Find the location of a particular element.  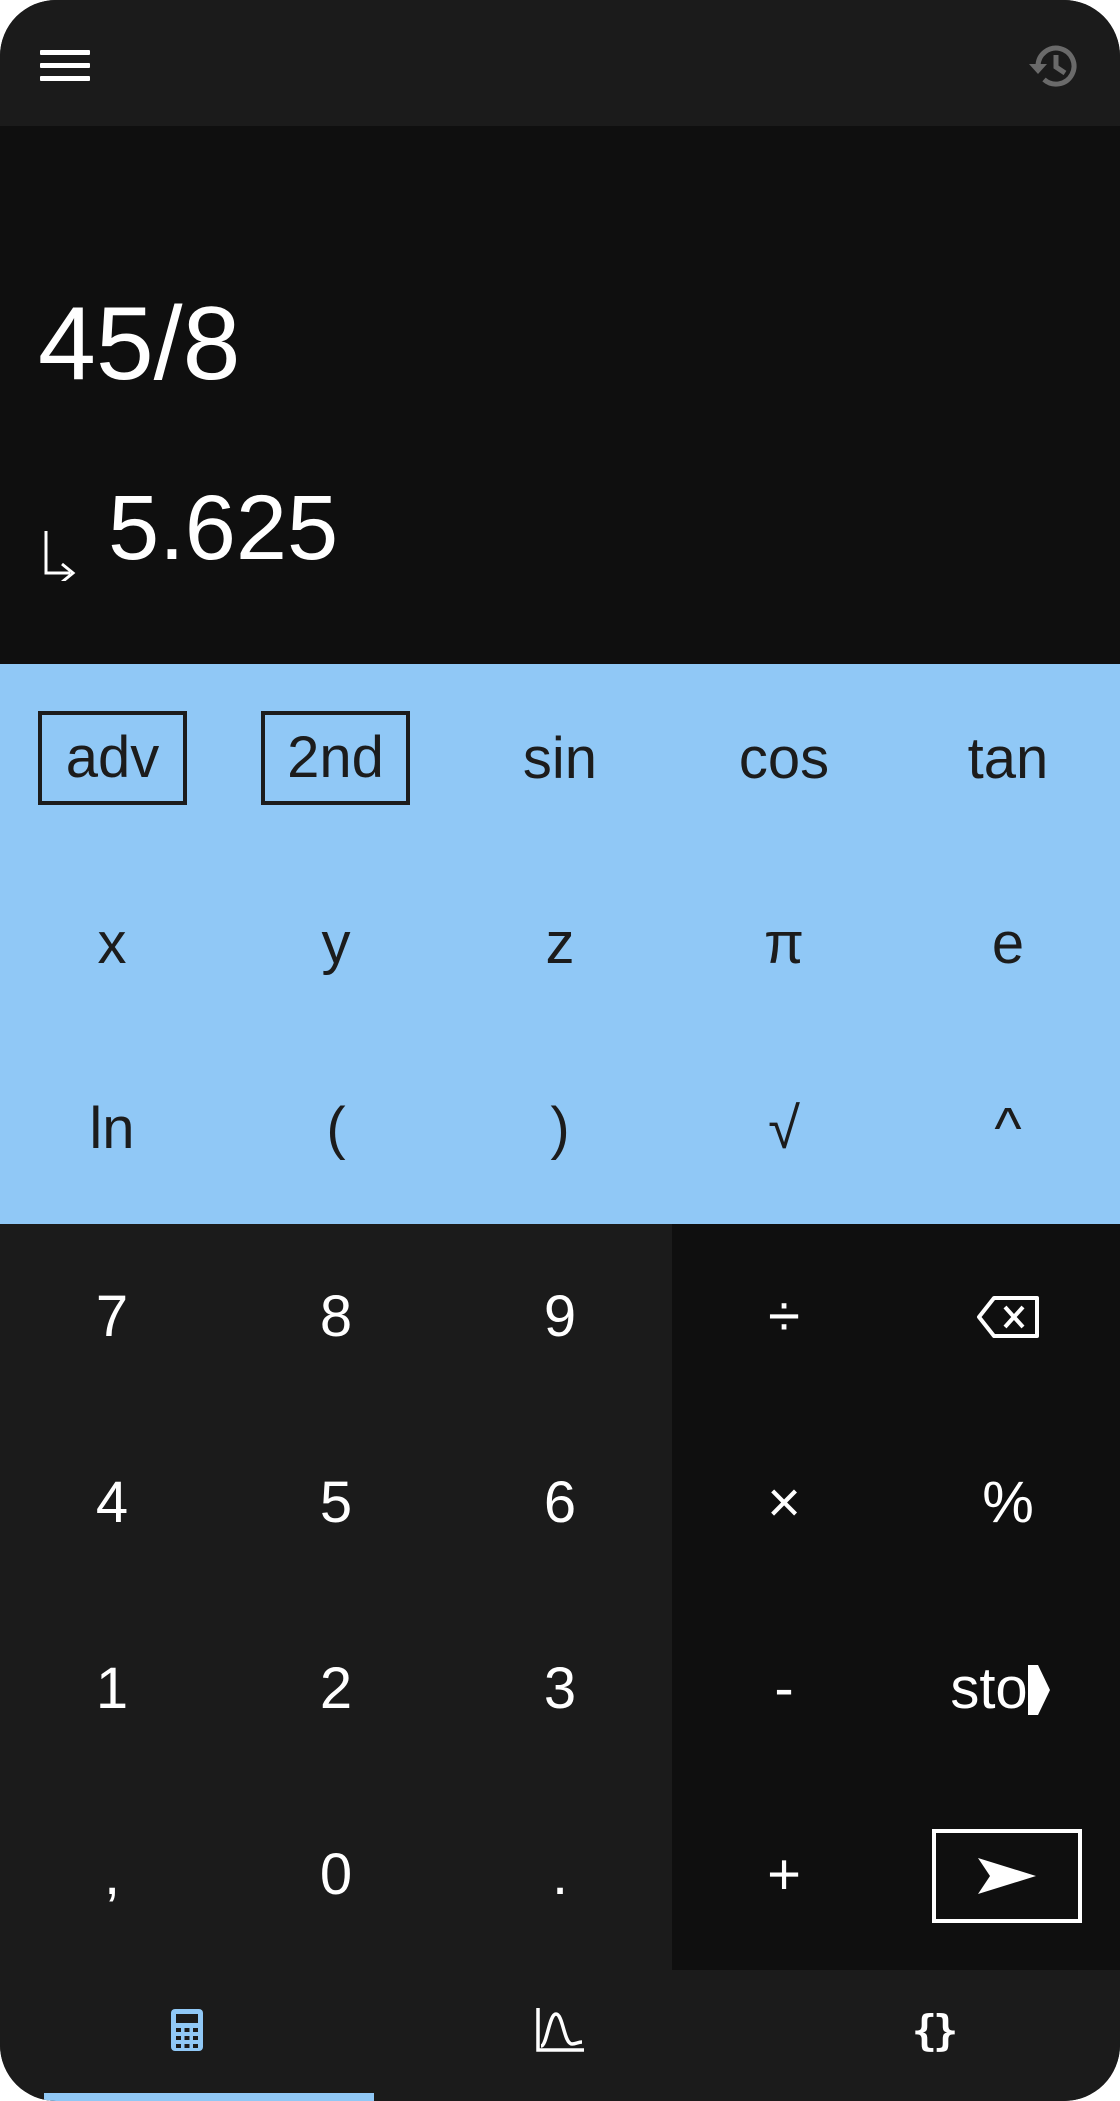

digit-9-button: 9 is located at coordinates (560, 1317).